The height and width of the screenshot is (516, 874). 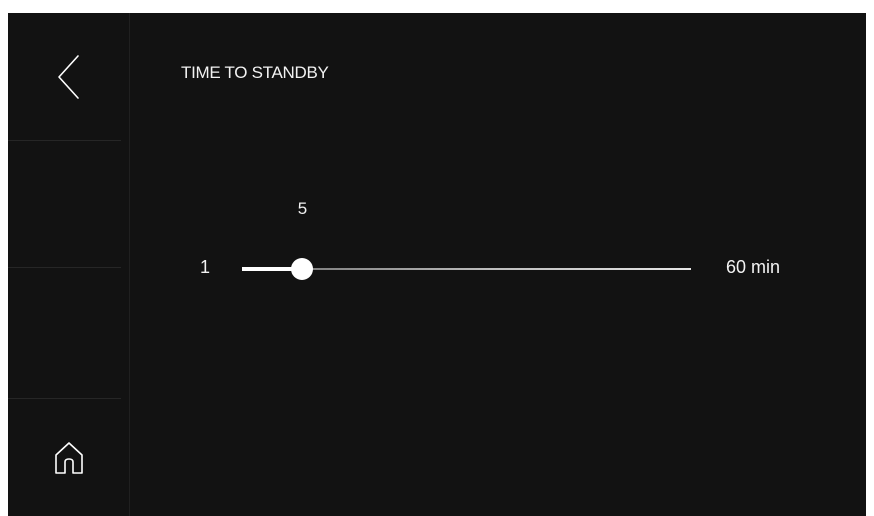 What do you see at coordinates (753, 267) in the screenshot?
I see `slider-max-label: 60 min` at bounding box center [753, 267].